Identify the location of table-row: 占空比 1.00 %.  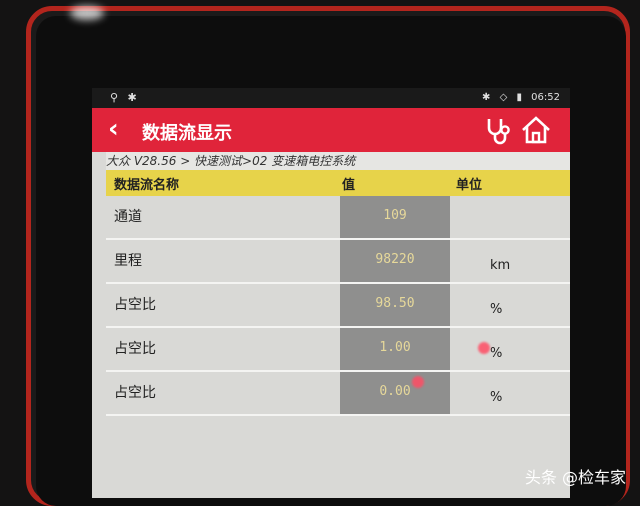
(338, 350).